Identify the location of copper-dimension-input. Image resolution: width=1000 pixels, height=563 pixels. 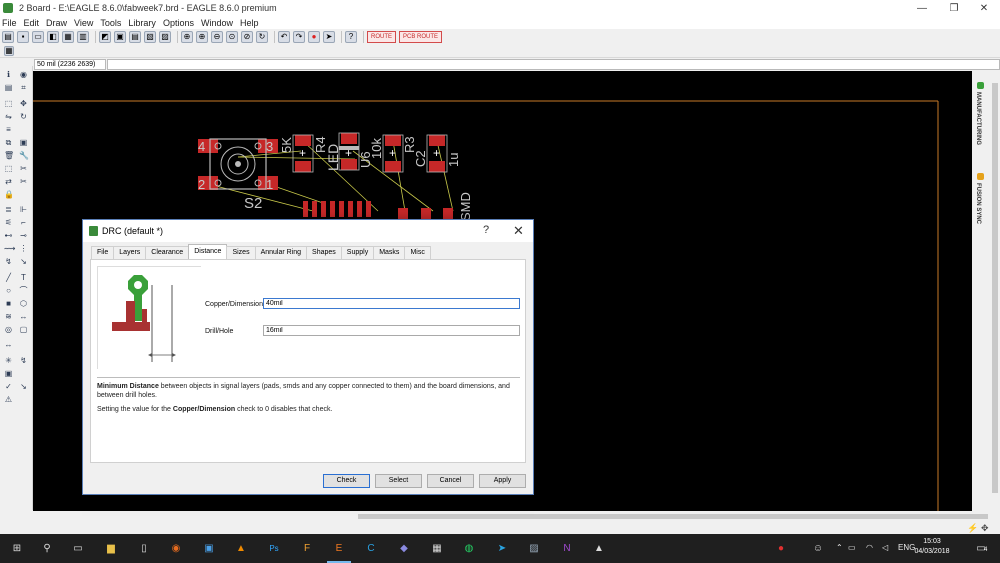
(391, 303).